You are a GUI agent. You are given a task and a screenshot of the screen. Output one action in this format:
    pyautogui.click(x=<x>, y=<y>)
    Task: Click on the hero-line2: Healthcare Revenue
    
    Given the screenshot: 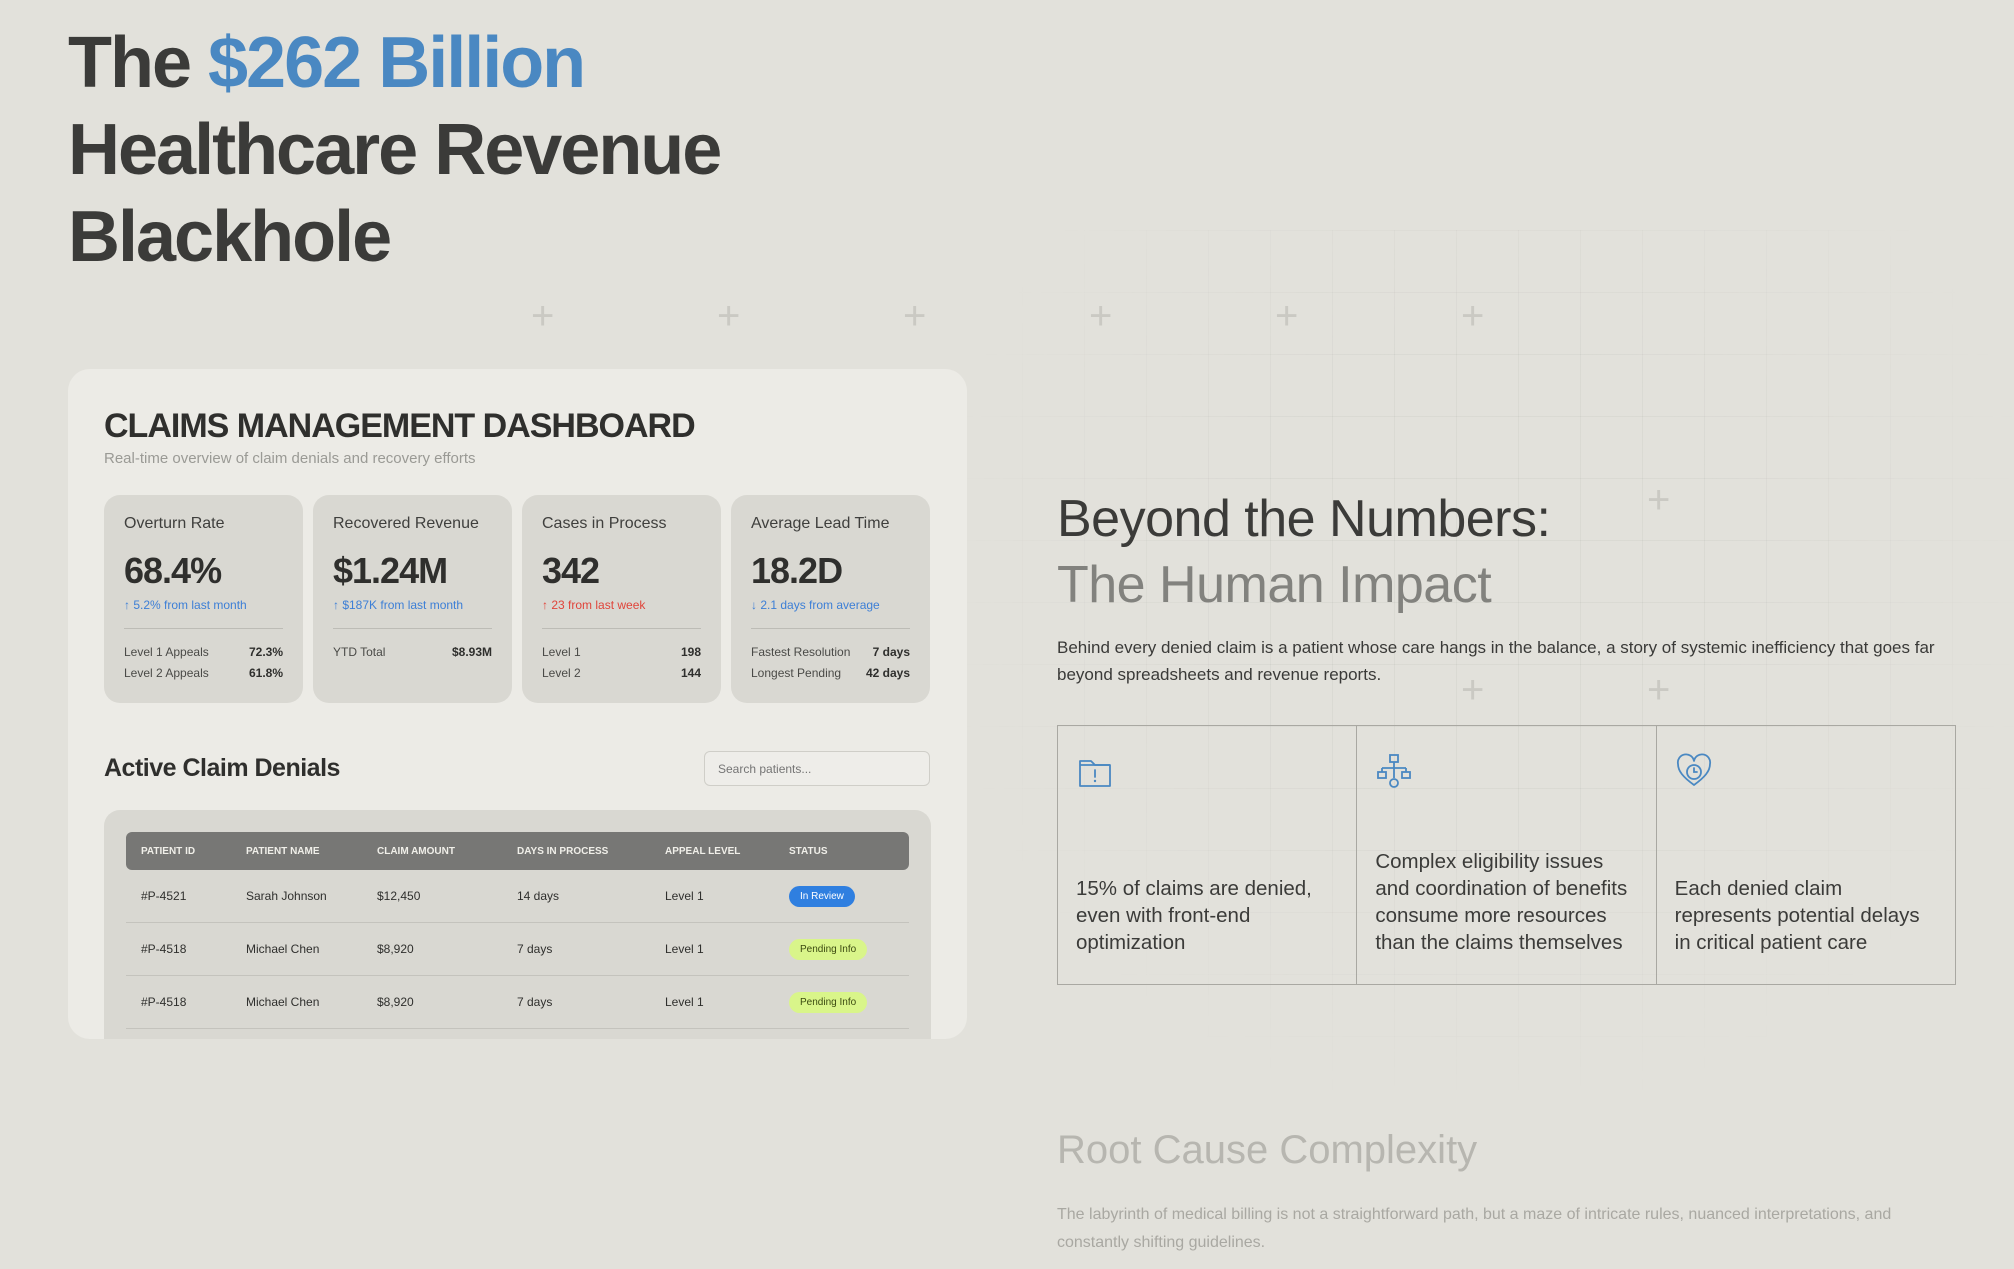 What is the action you would take?
    pyautogui.click(x=395, y=150)
    